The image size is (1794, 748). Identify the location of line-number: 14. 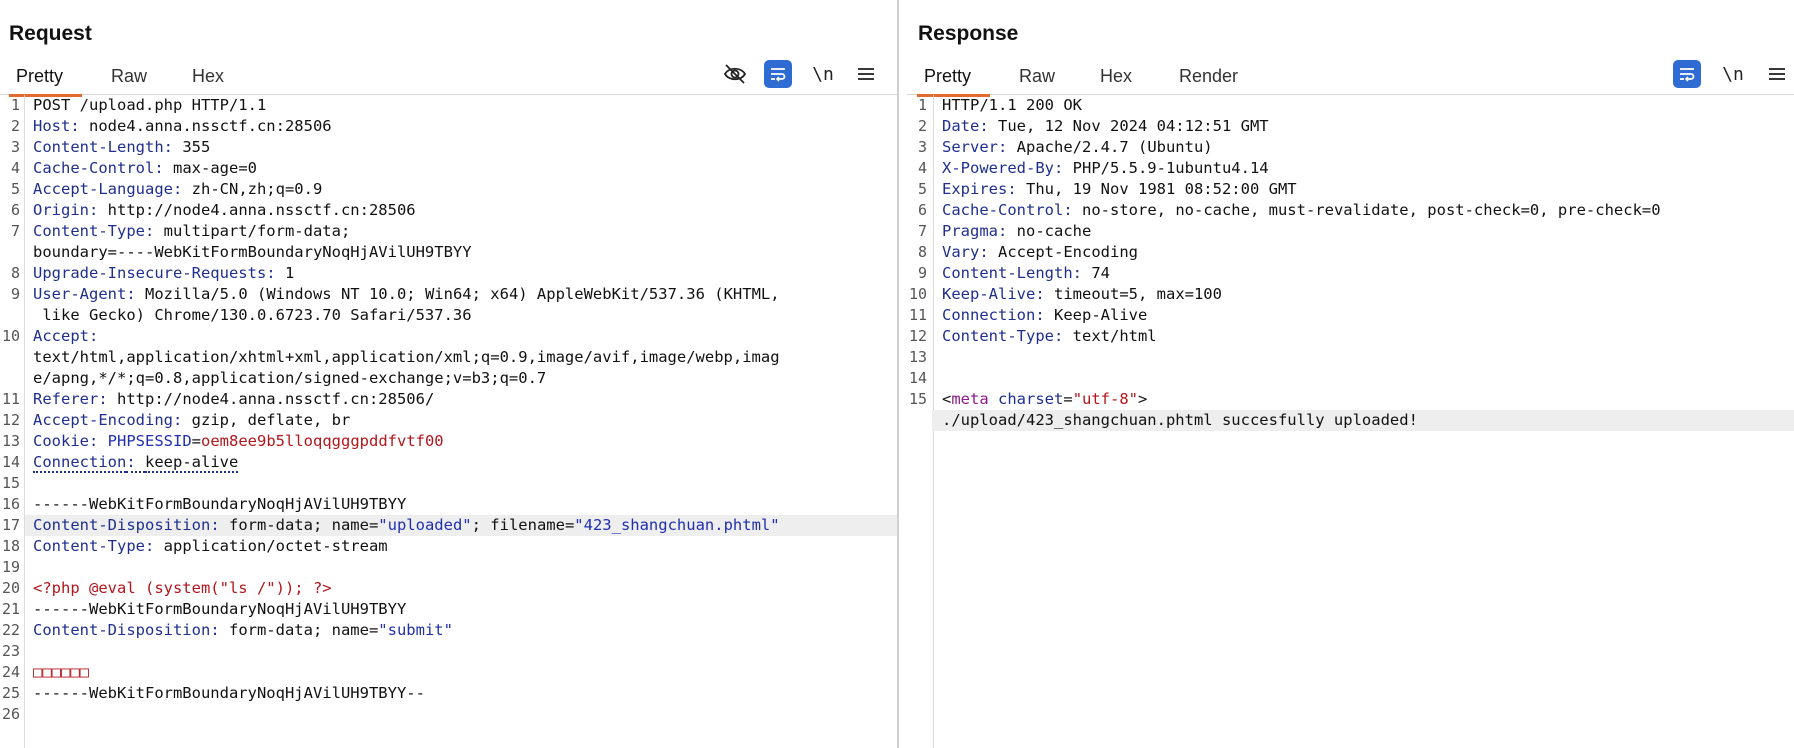
(10, 462).